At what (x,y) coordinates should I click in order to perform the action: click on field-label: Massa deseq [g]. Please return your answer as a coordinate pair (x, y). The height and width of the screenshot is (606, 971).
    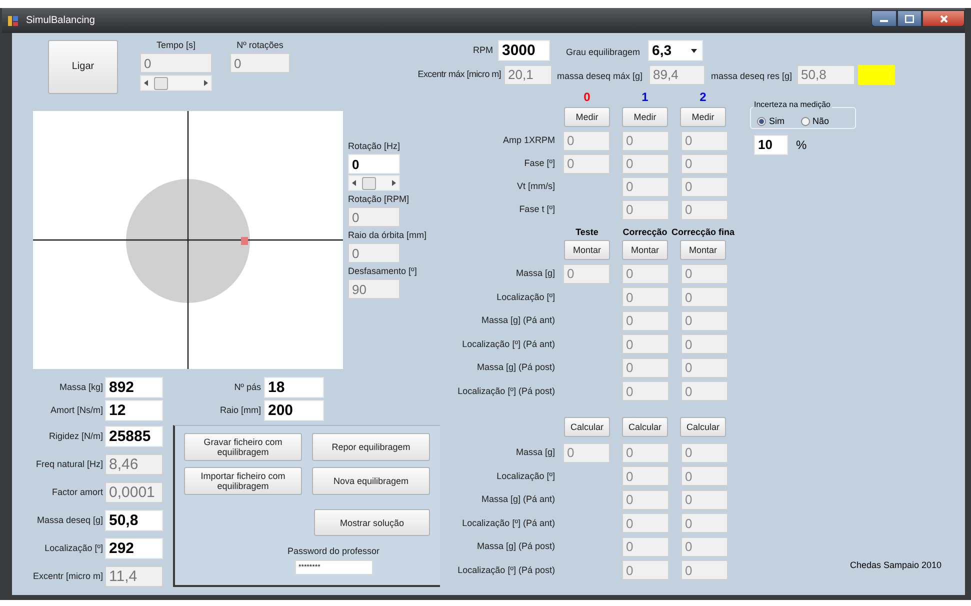
    Looking at the image, I should click on (69, 520).